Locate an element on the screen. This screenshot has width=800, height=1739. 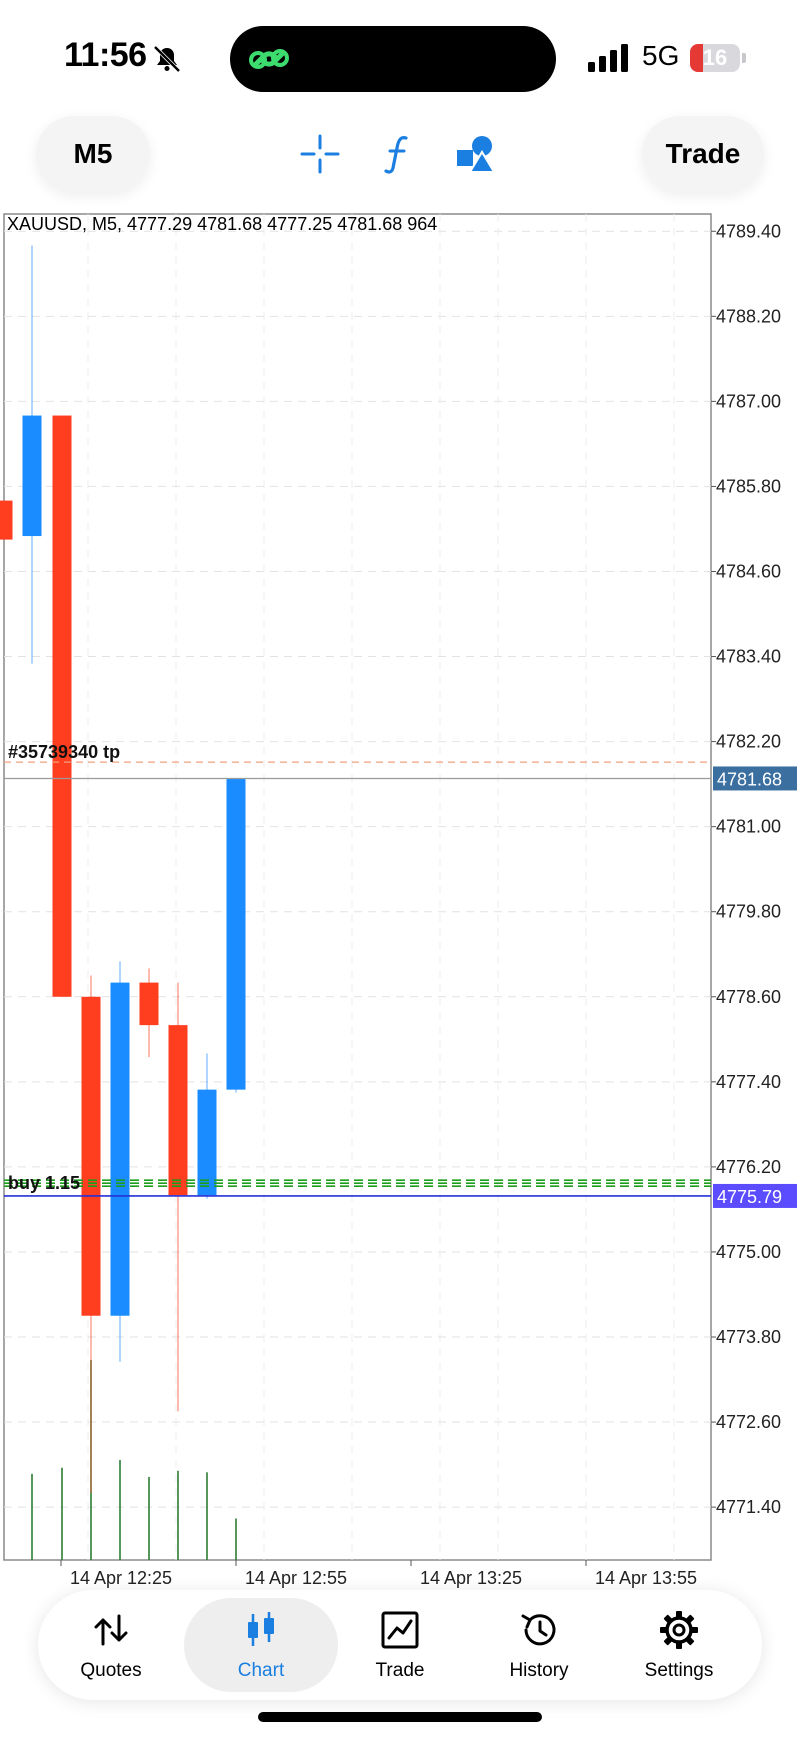
x-tick-label: 14 Apr 13:55 is located at coordinates (646, 1578).